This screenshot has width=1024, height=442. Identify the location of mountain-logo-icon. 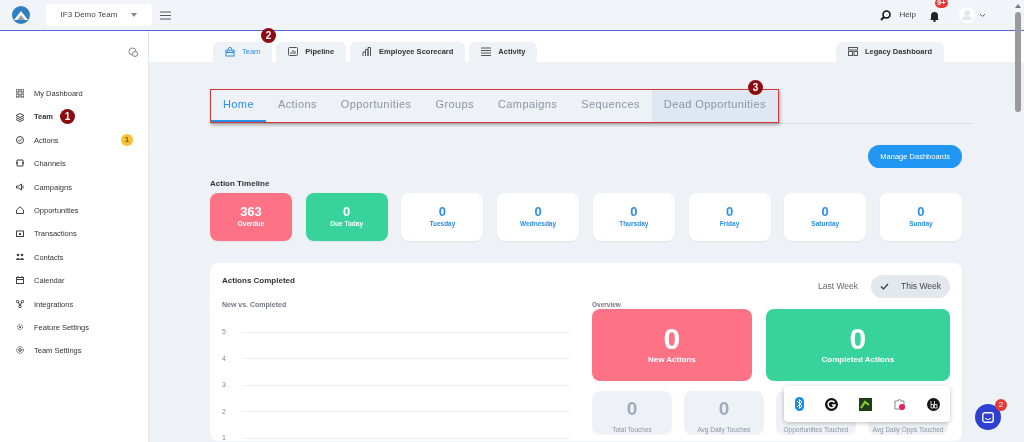
(21, 15).